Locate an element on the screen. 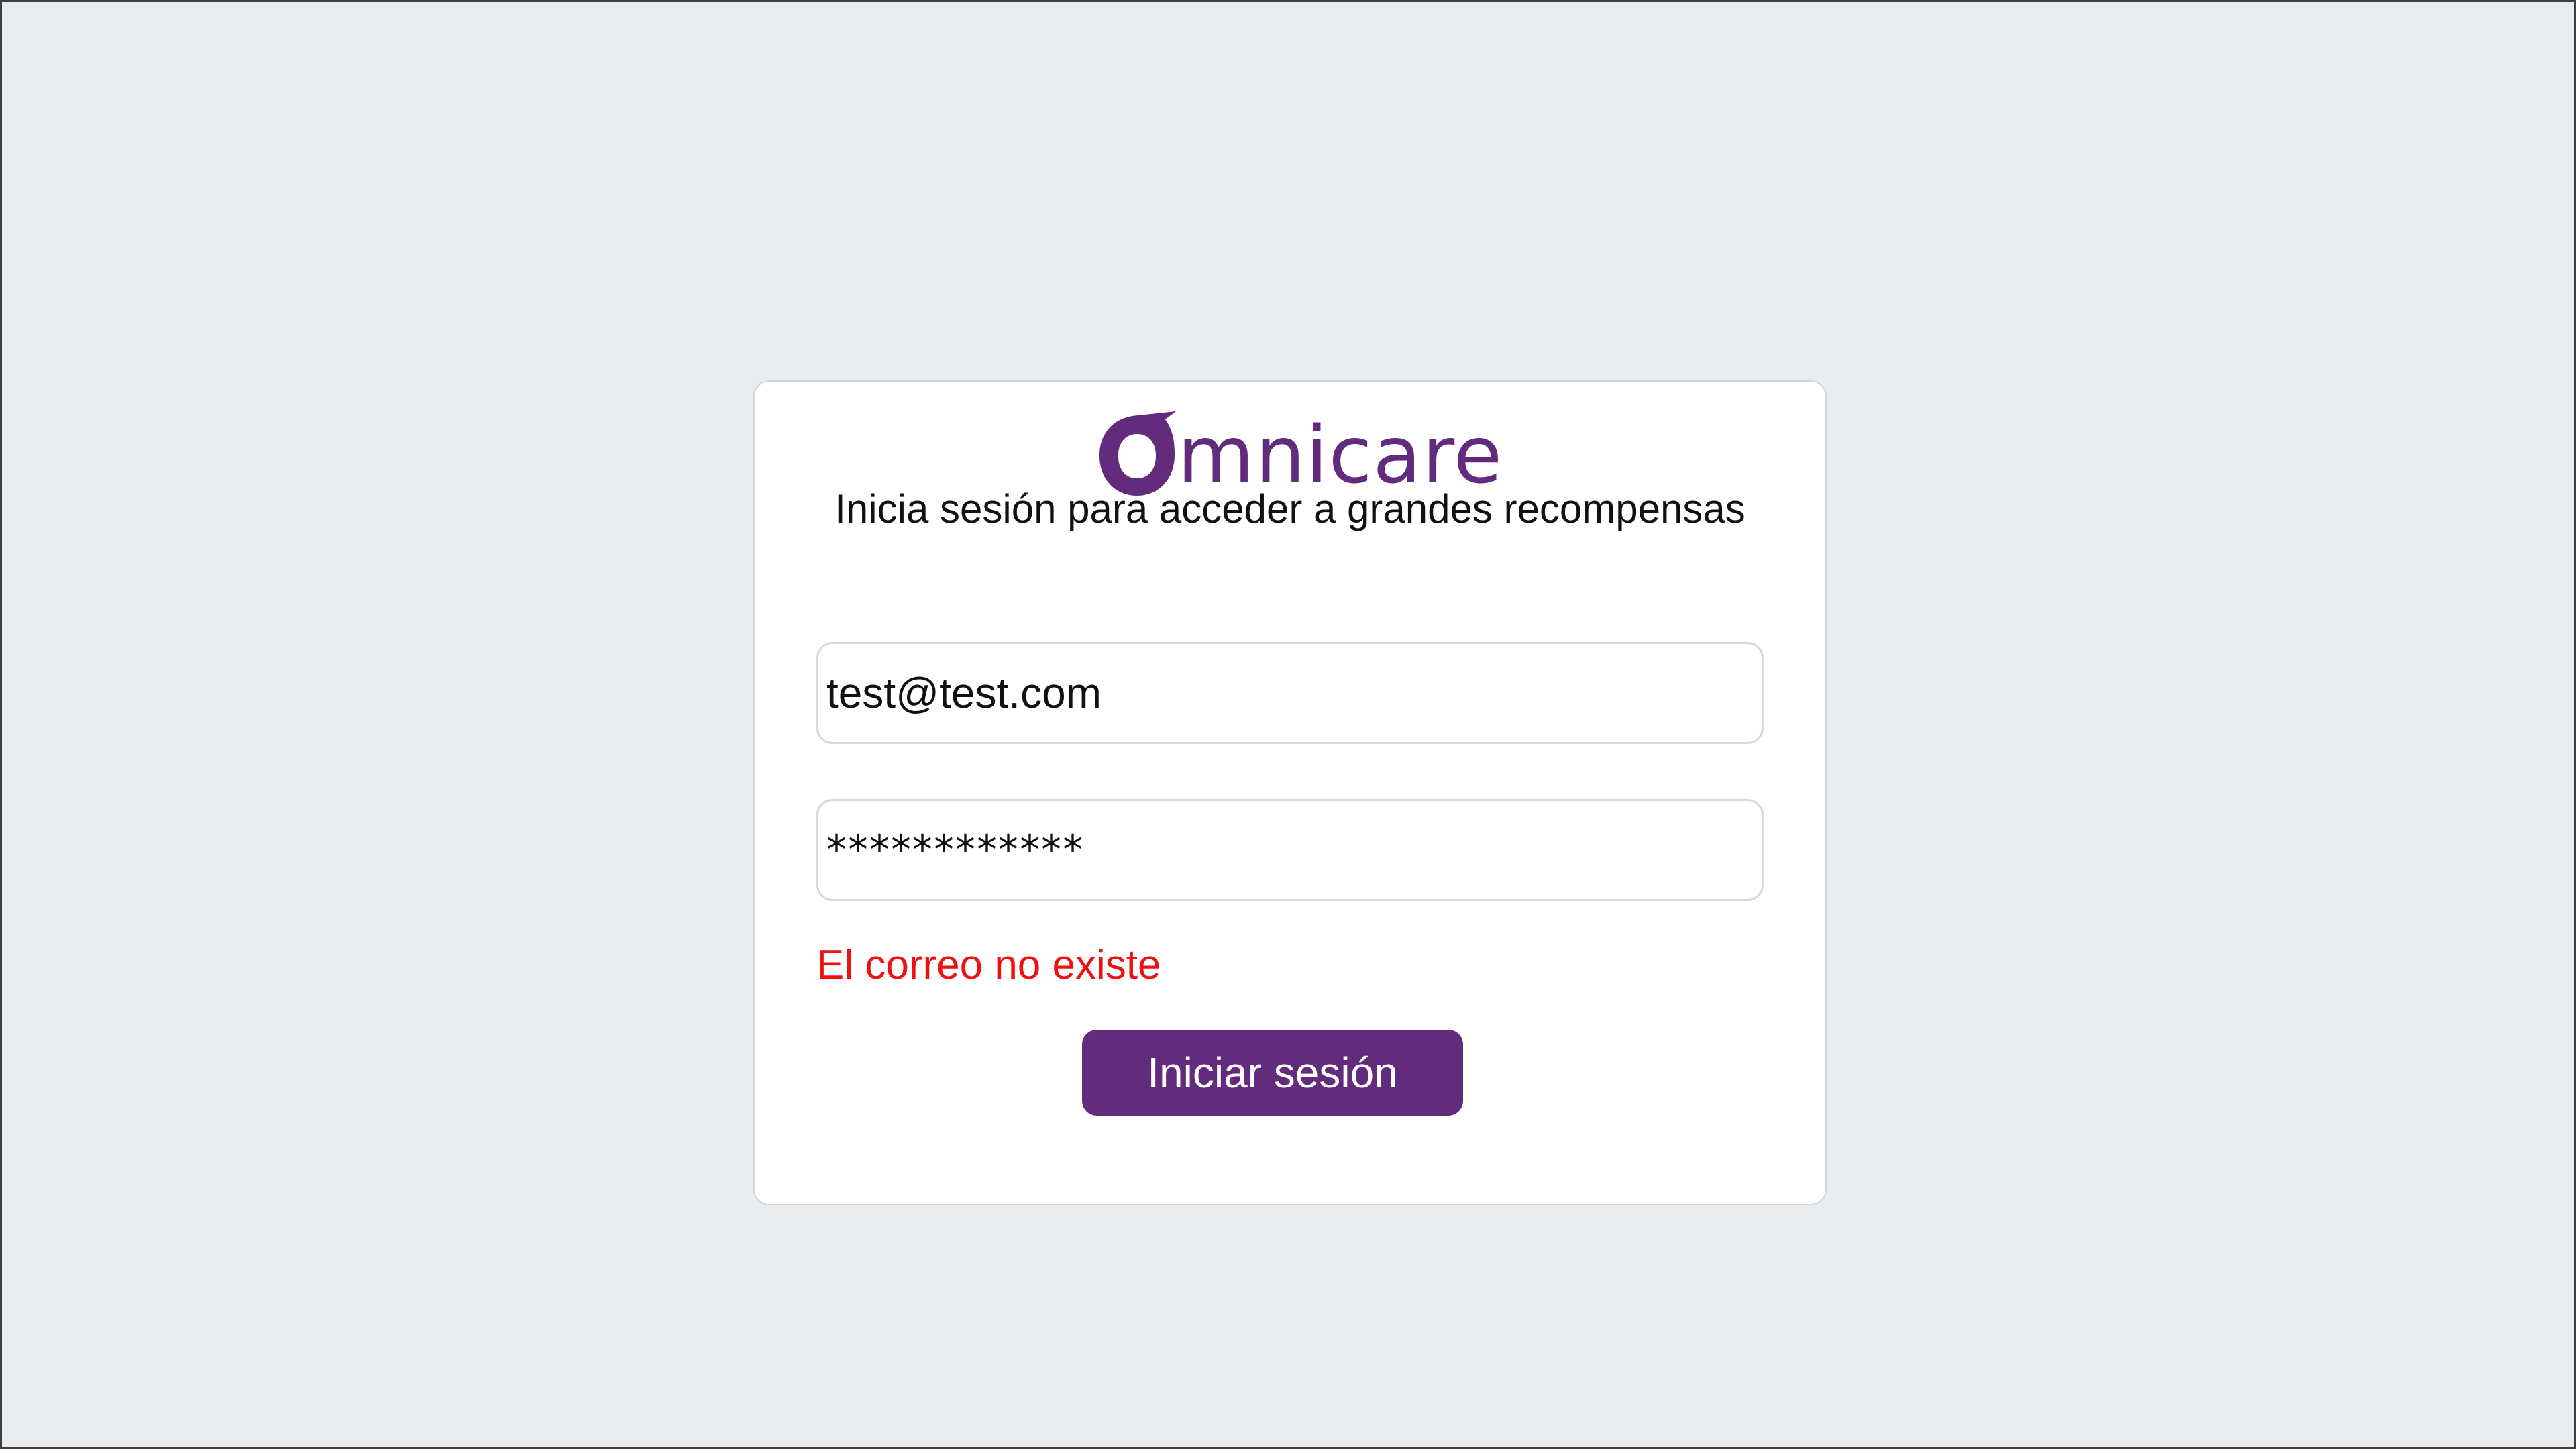  login-button: Iniciar sesión is located at coordinates (1272, 1073).